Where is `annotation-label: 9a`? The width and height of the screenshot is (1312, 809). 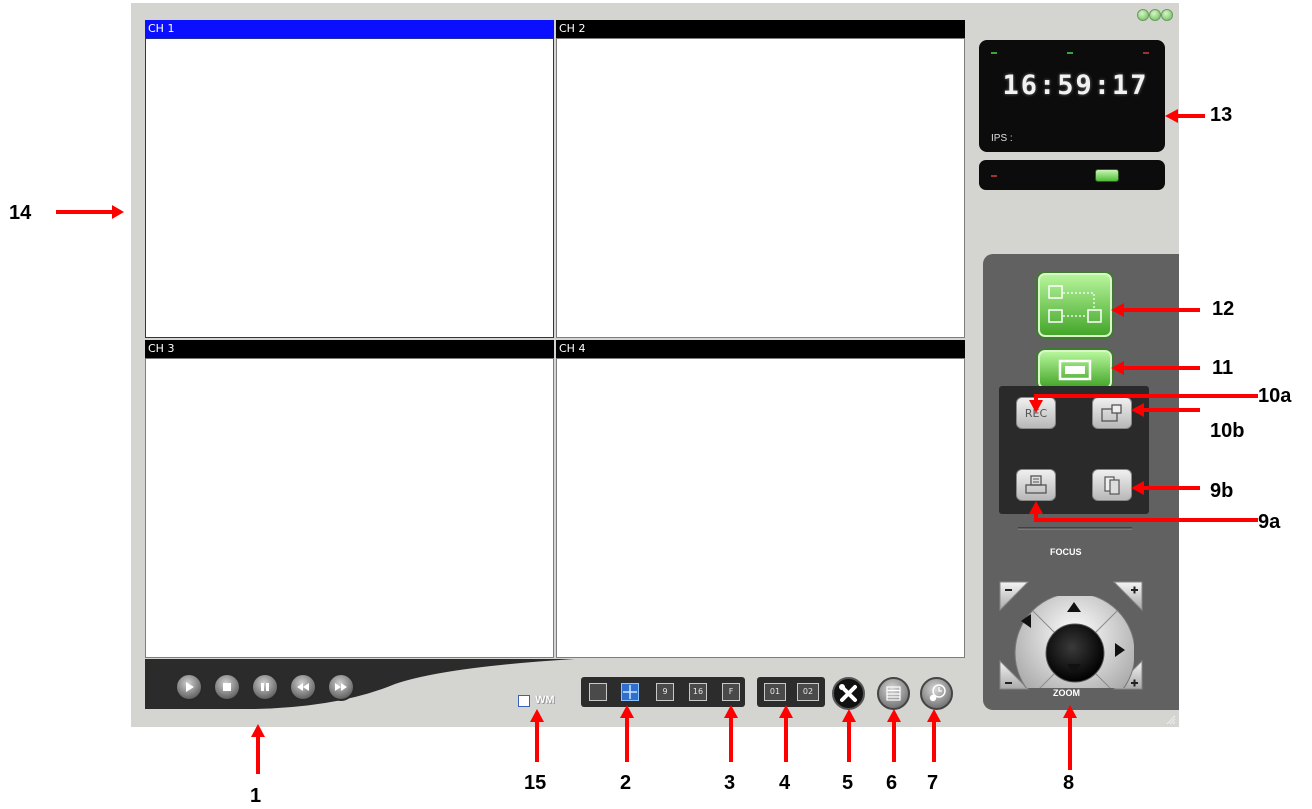
annotation-label: 9a is located at coordinates (1269, 522).